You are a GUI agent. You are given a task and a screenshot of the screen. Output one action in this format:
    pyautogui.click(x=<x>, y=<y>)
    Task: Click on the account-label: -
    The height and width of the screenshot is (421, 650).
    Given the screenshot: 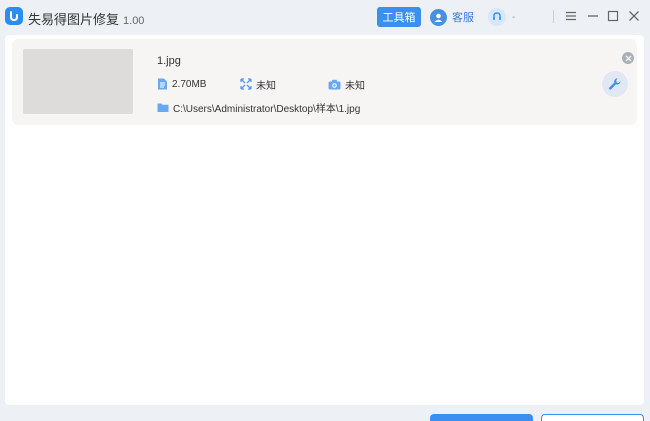 What is the action you would take?
    pyautogui.click(x=514, y=17)
    